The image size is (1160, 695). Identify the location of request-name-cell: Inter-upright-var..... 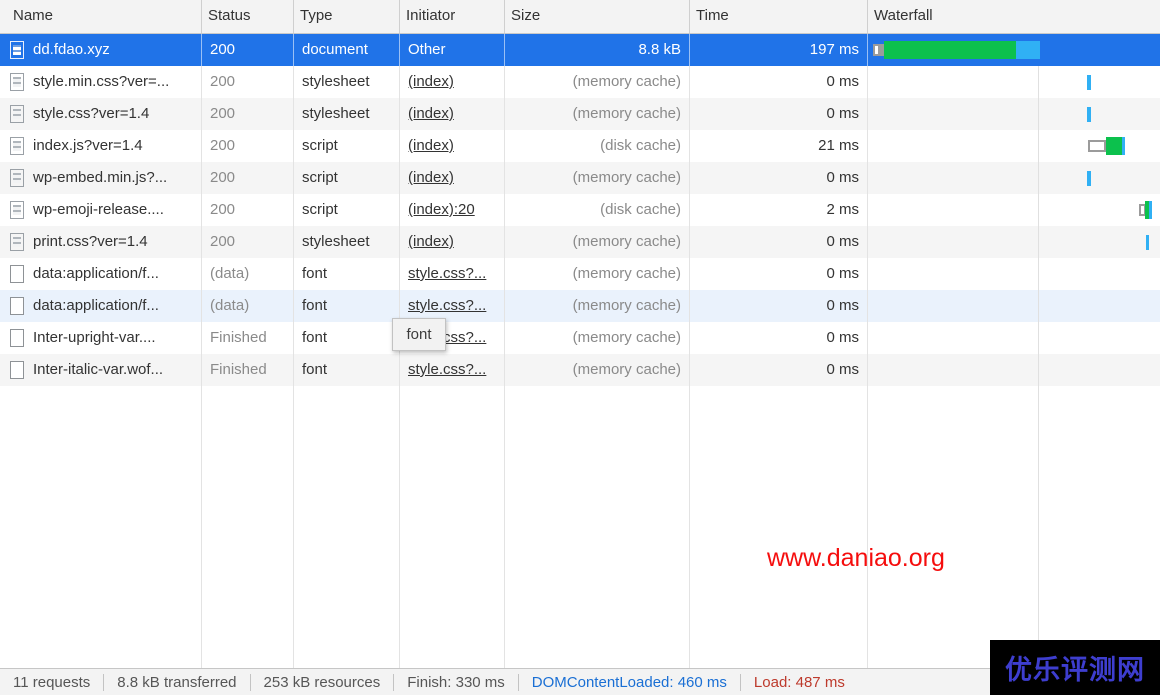
(101, 338).